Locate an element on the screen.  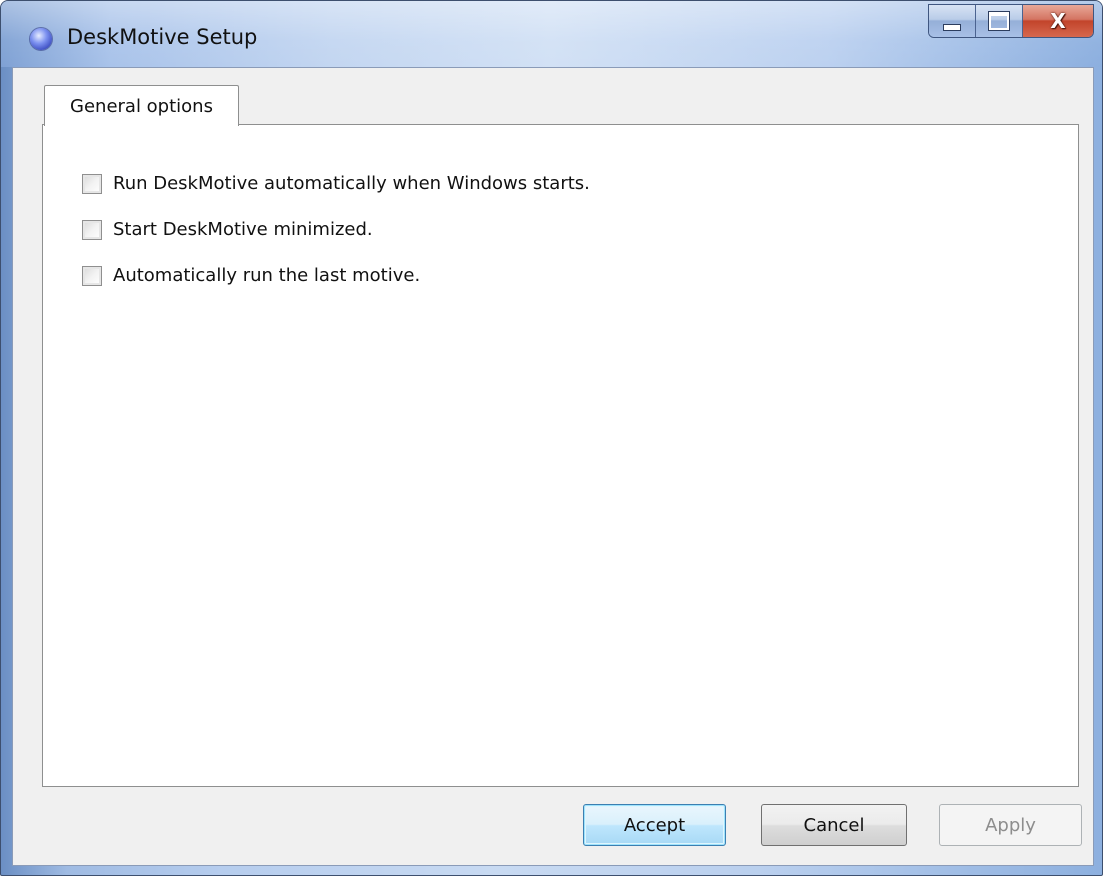
caption-buttons: X is located at coordinates (1011, 21).